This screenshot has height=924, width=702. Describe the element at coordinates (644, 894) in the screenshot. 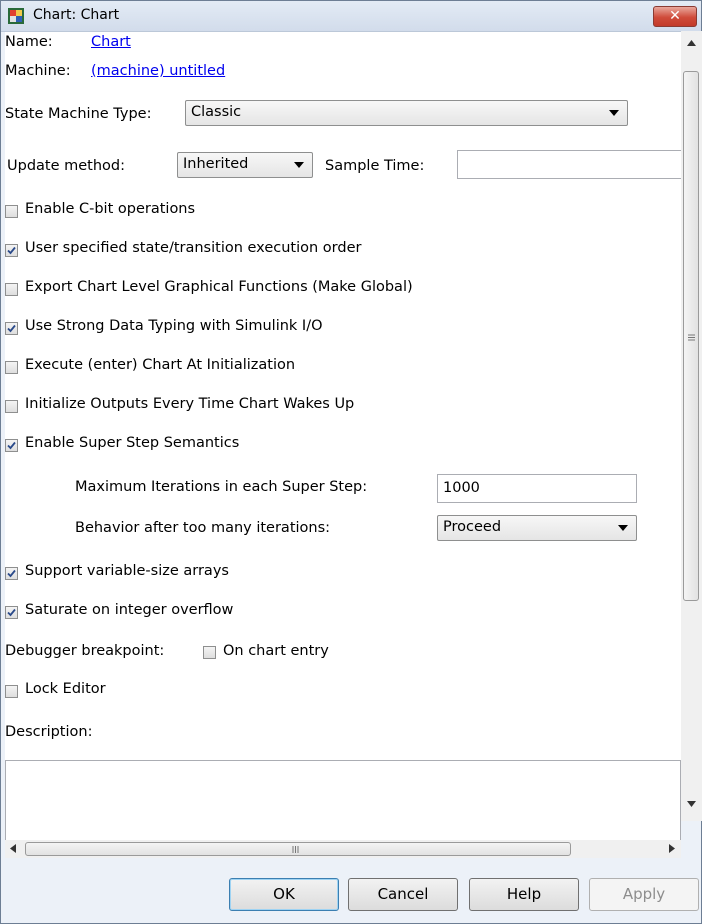

I see `apply-button: Apply` at that location.